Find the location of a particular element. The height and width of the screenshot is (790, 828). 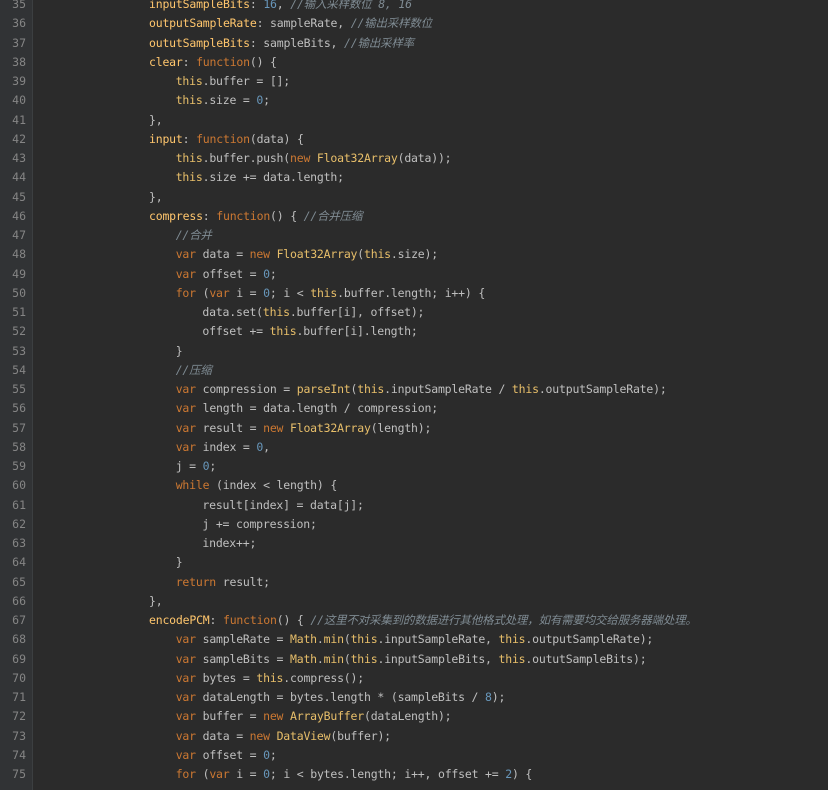

code-line: 63 index++; is located at coordinates (414, 543).